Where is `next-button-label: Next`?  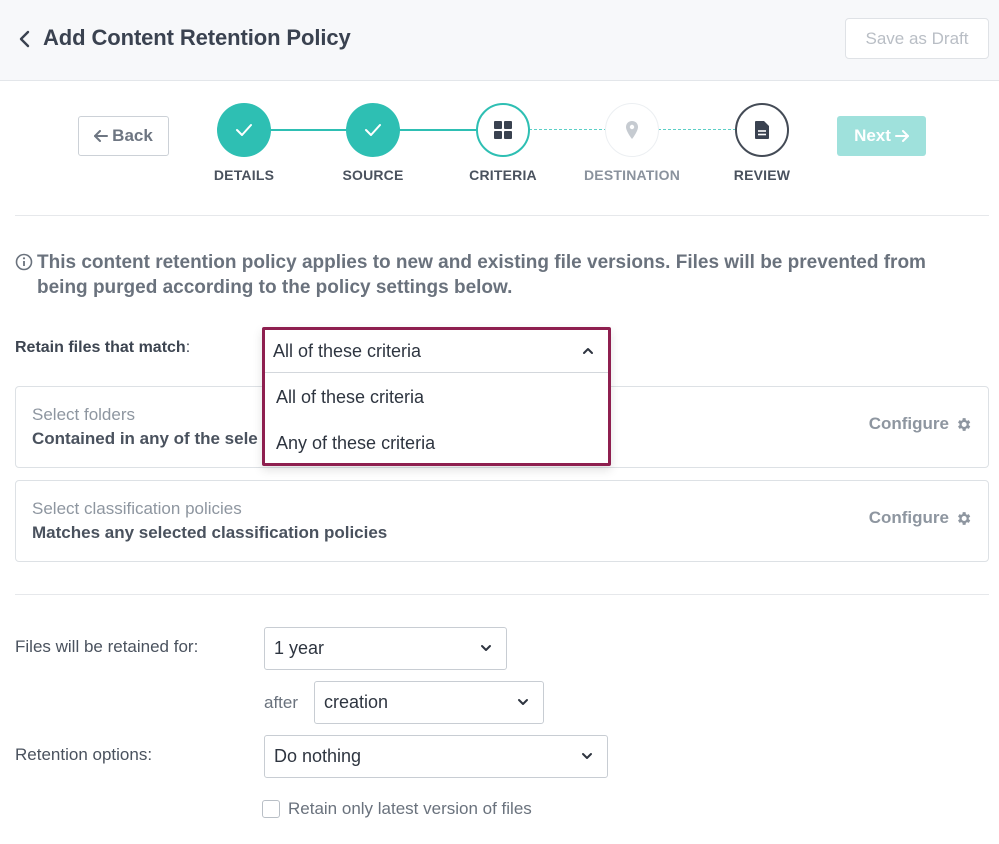 next-button-label: Next is located at coordinates (872, 135).